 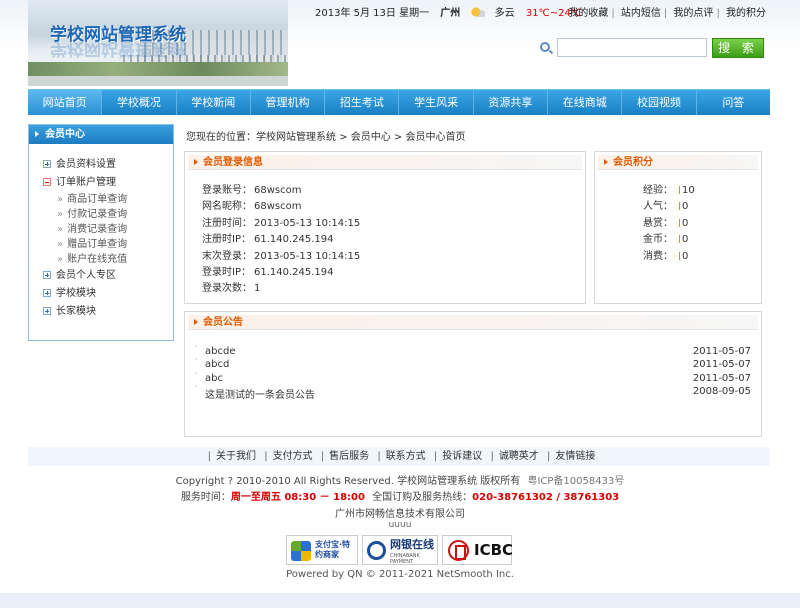 What do you see at coordinates (693, 13) in the screenshot?
I see `top-link-reviews: 我的点评` at bounding box center [693, 13].